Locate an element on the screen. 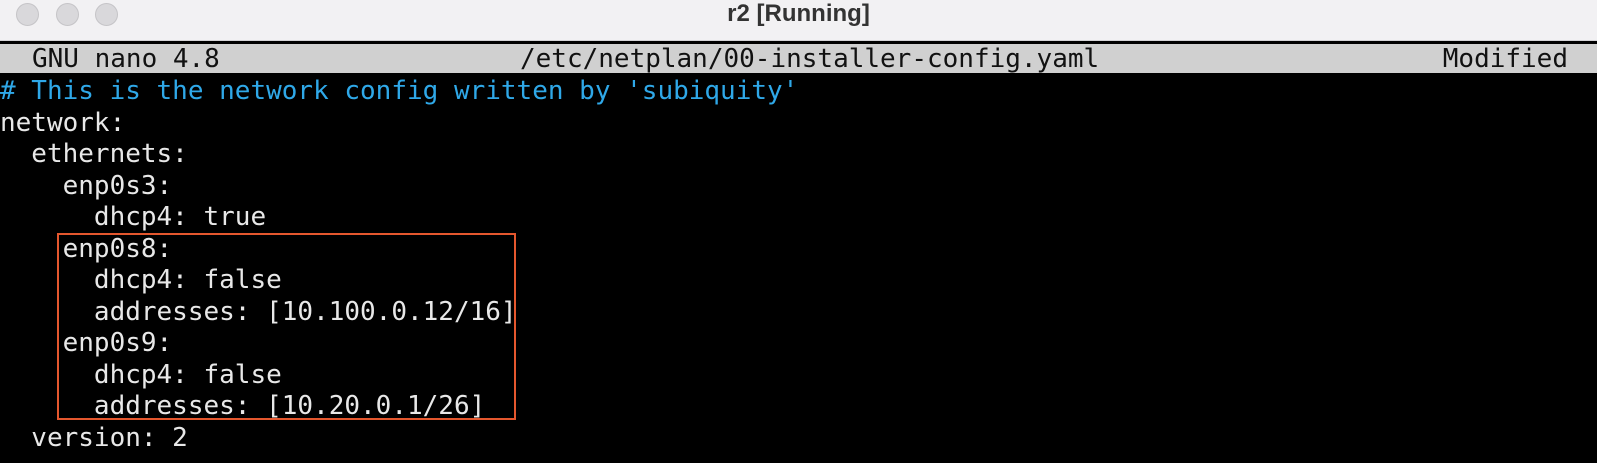 This screenshot has height=463, width=1597. editor-line: version: 2 is located at coordinates (798, 439).